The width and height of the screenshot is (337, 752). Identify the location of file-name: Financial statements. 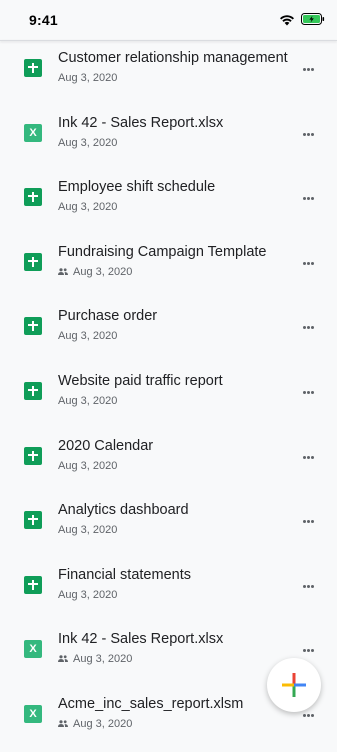
(124, 574).